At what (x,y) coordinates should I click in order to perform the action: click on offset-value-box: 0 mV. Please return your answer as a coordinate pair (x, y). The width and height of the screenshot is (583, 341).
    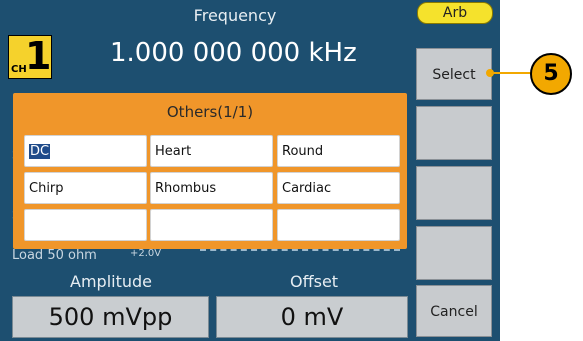
    Looking at the image, I should click on (312, 317).